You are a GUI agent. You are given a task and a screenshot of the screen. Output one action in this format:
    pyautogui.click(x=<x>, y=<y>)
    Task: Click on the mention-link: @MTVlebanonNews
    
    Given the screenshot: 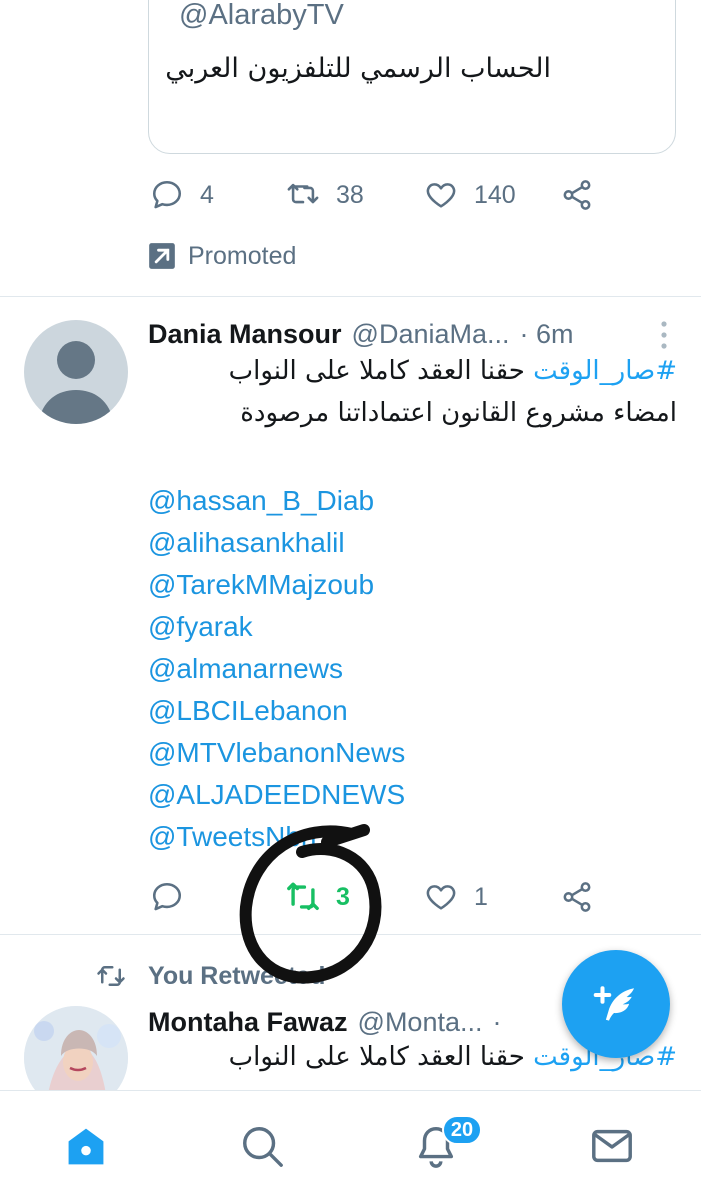 What is the action you would take?
    pyautogui.click(x=276, y=753)
    